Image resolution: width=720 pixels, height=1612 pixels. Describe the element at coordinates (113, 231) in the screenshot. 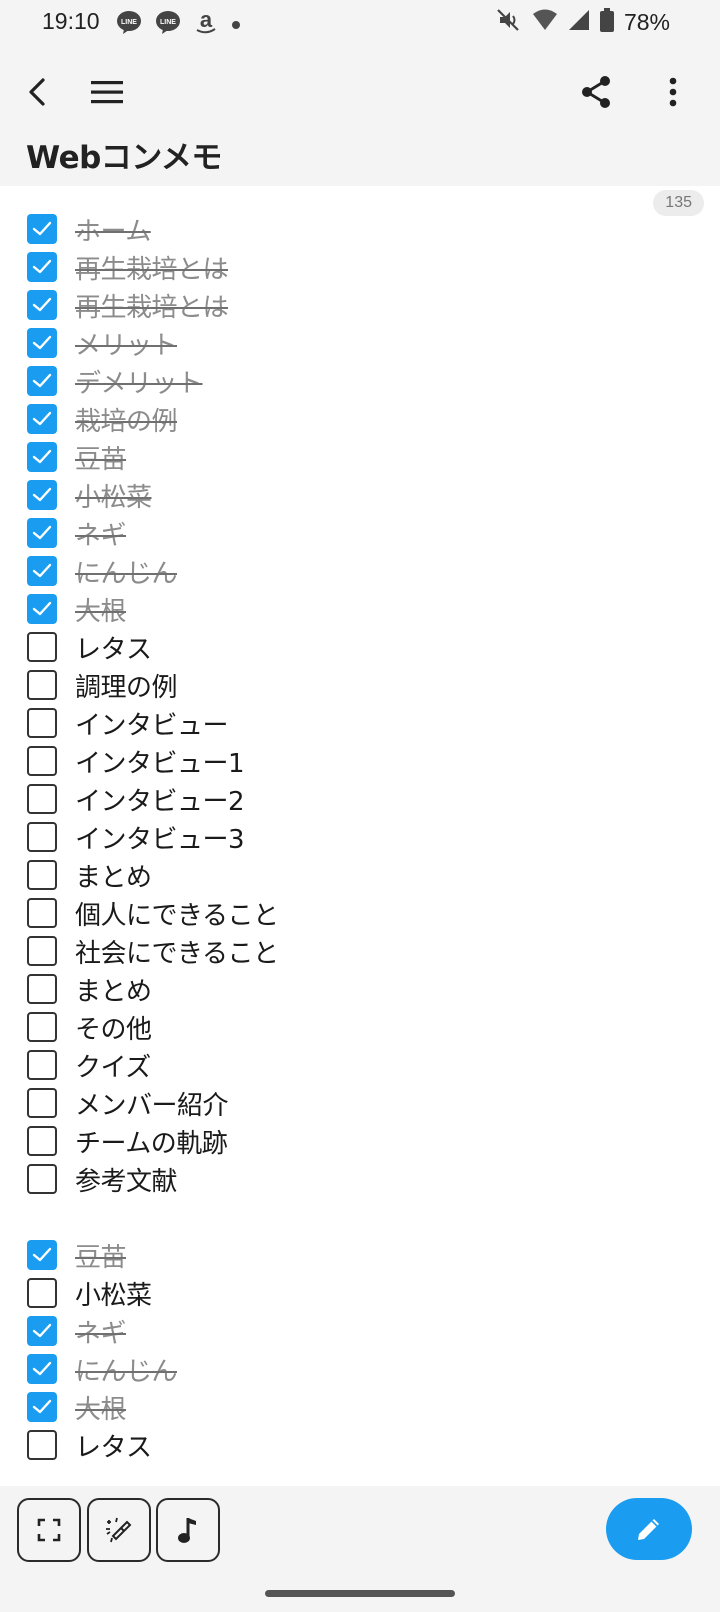

I see `checklist-item-label: ホーム` at that location.